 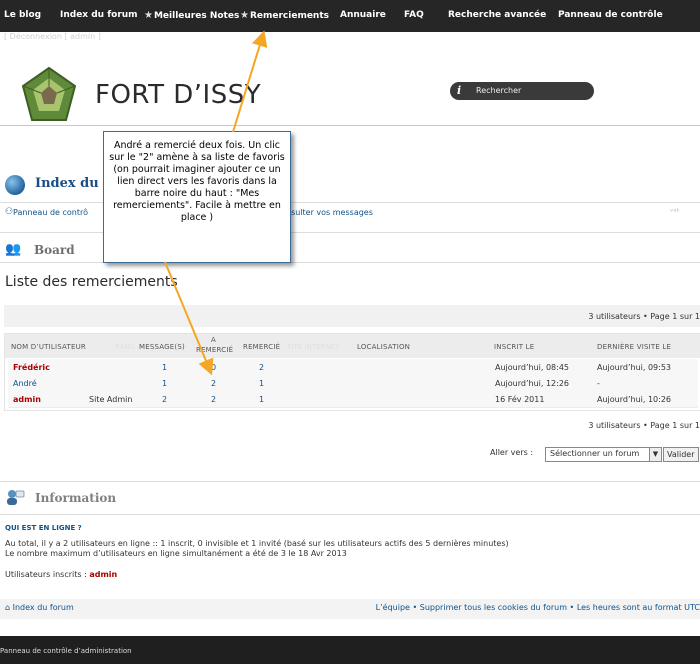 What do you see at coordinates (15, 185) in the screenshot?
I see `globe-icon` at bounding box center [15, 185].